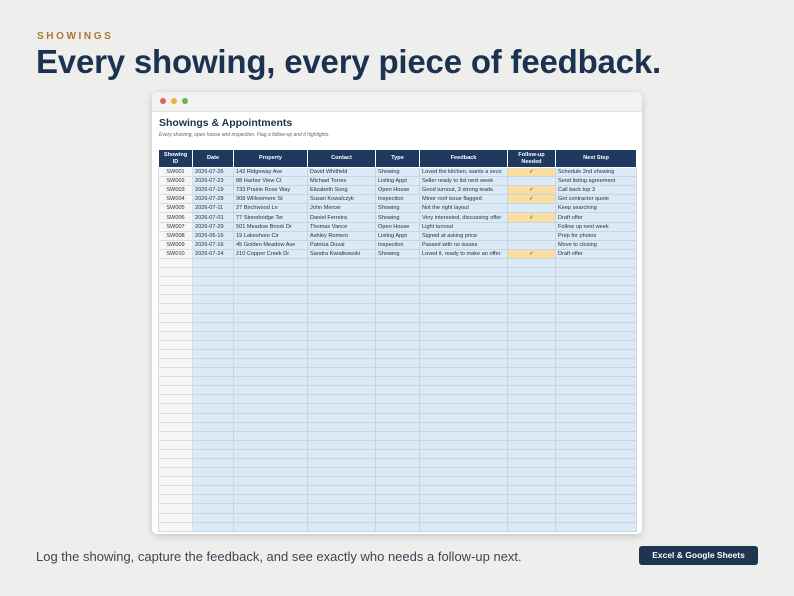 This screenshot has width=794, height=596. What do you see at coordinates (596, 208) in the screenshot?
I see `cell-next-step: Keep searching` at bounding box center [596, 208].